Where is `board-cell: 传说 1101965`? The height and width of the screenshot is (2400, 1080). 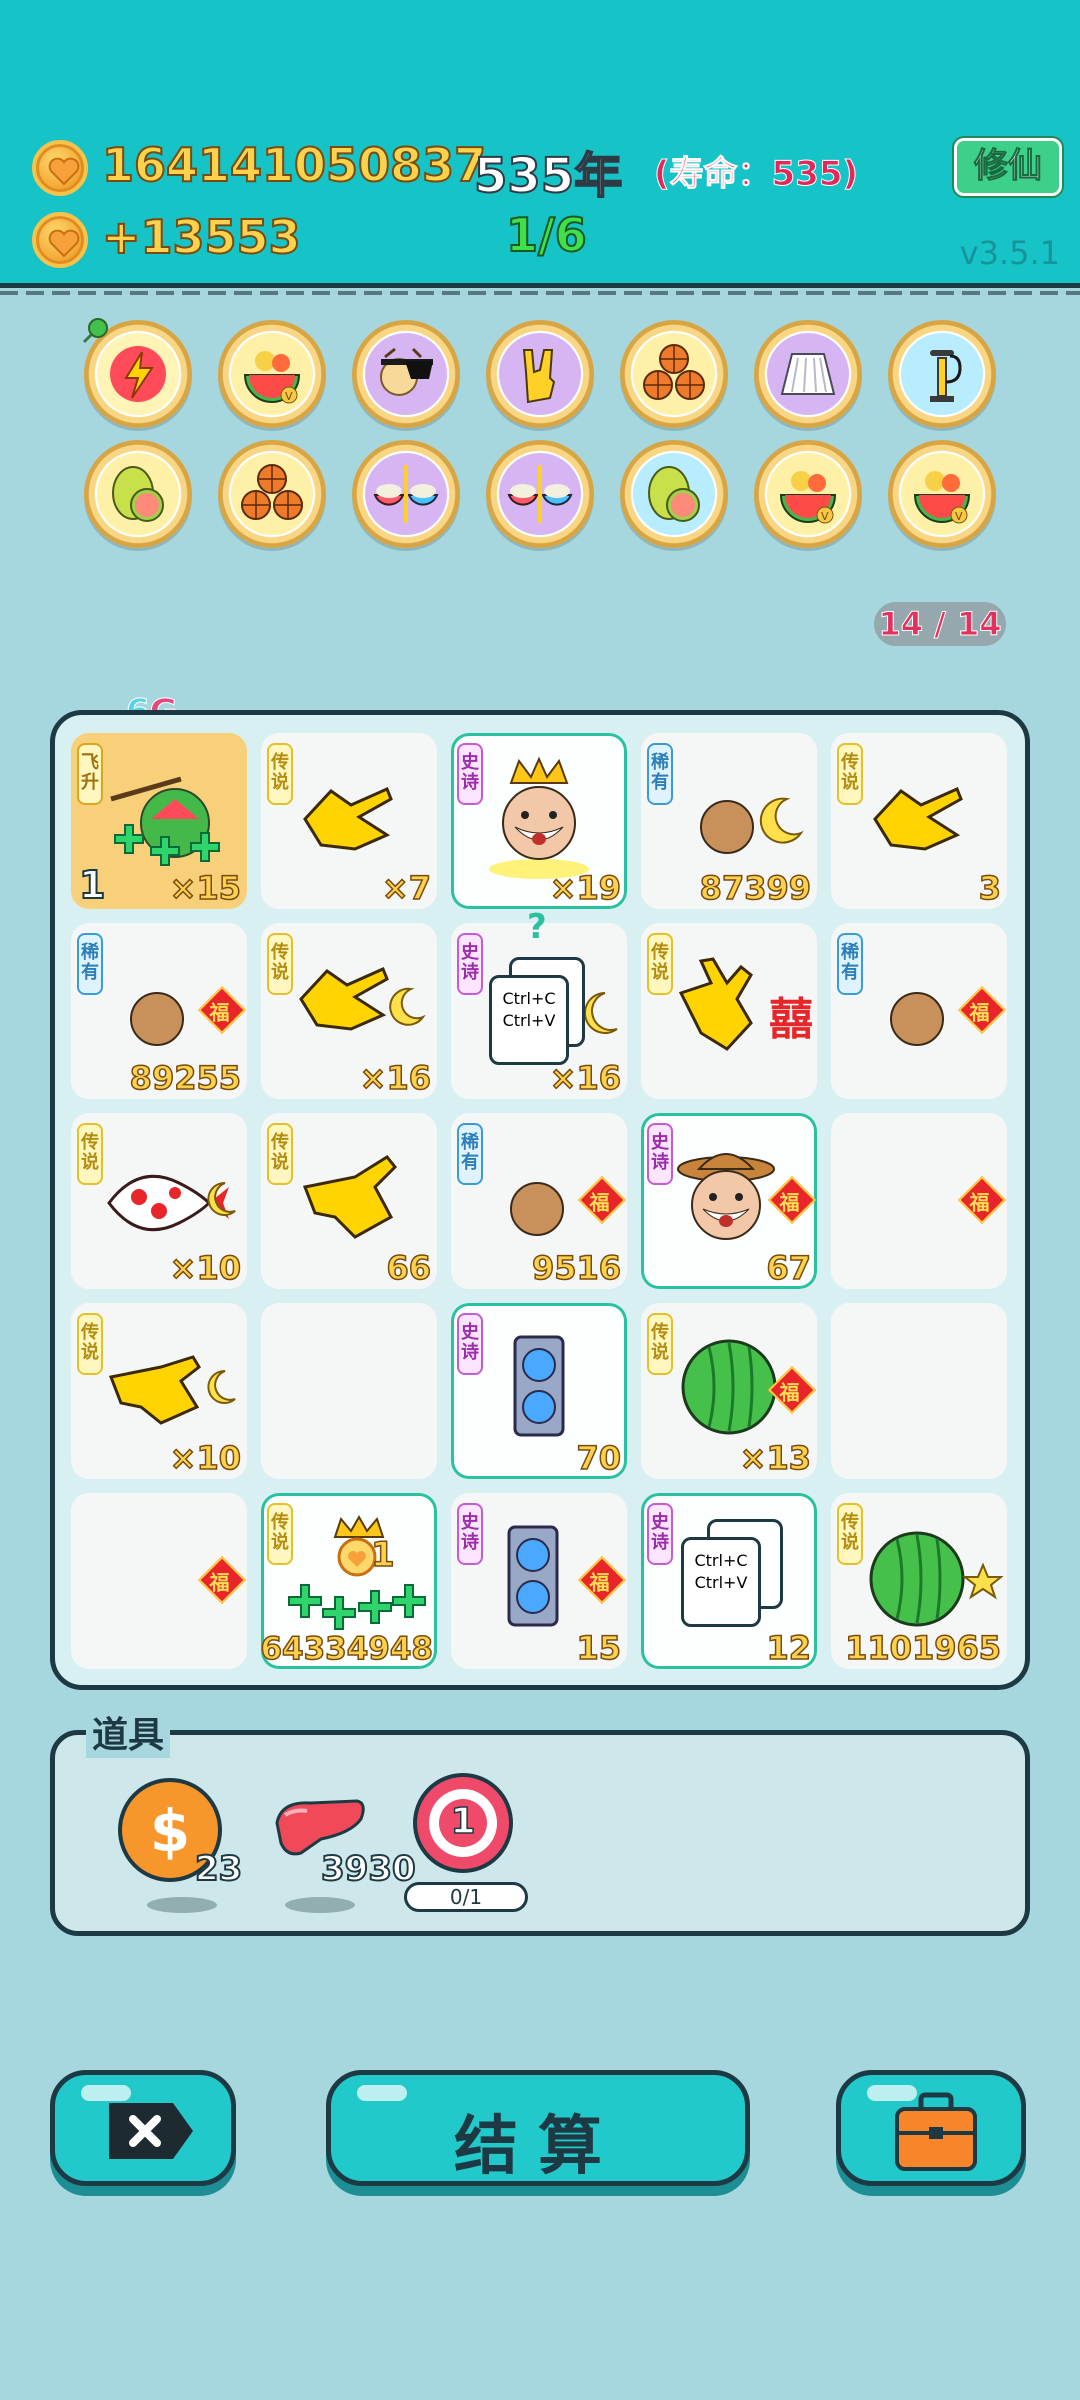
board-cell: 传说 1101965 is located at coordinates (919, 1581).